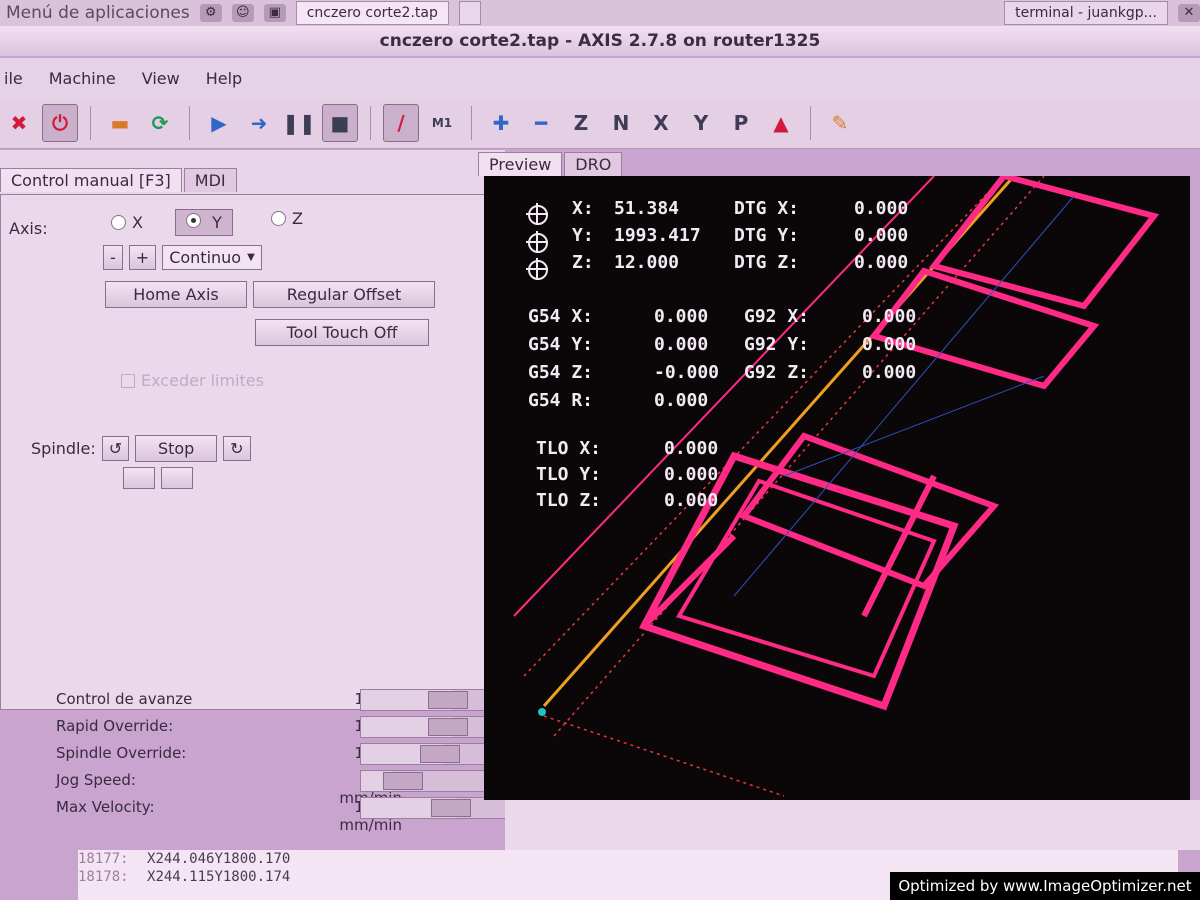  Describe the element at coordinates (881, 262) in the screenshot. I see `dro-dtg-value: 0.000` at that location.